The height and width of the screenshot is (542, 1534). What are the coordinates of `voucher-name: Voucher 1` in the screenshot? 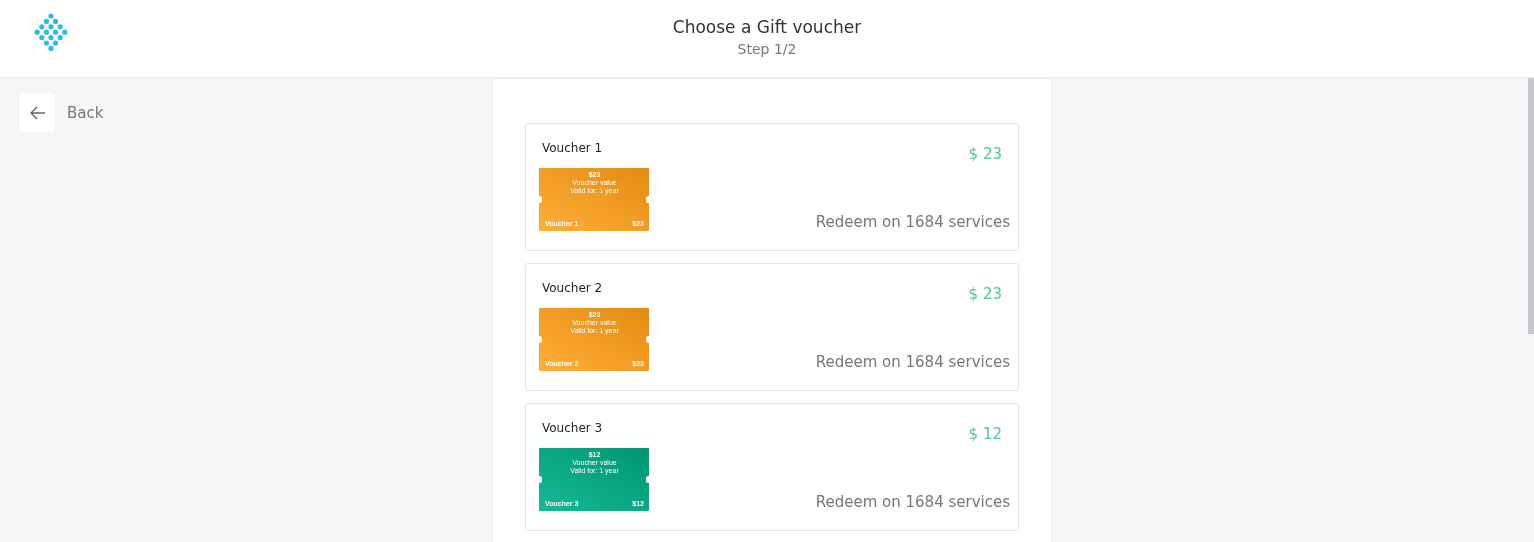 It's located at (573, 148).